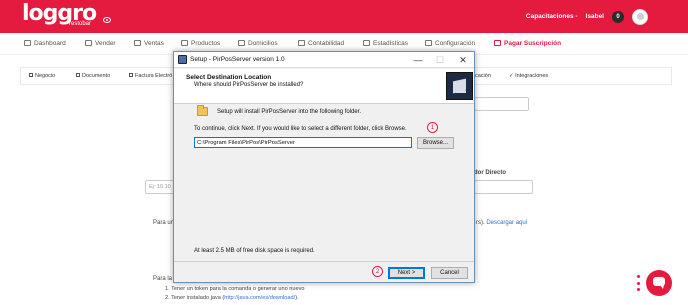 The height and width of the screenshot is (305, 688). Describe the element at coordinates (406, 273) in the screenshot. I see `next-button: Next >` at that location.